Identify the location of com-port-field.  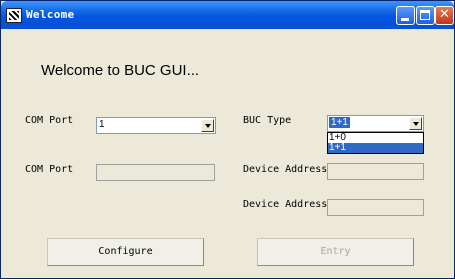
(155, 172).